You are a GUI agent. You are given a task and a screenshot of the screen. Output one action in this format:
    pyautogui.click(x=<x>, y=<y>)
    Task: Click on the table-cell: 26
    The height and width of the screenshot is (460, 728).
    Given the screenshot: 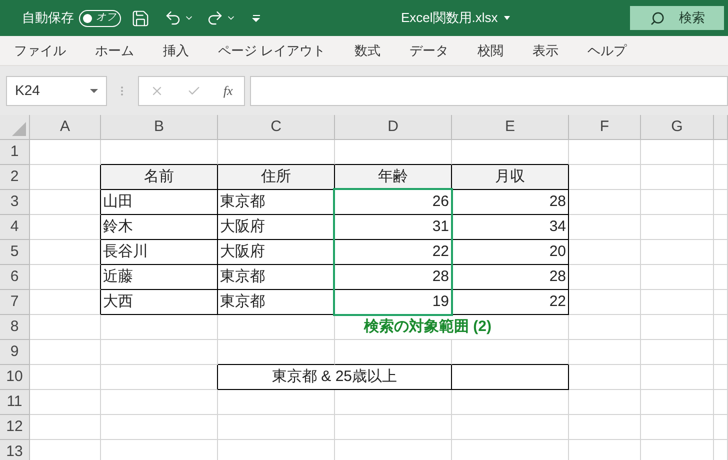 What is the action you would take?
    pyautogui.click(x=393, y=202)
    